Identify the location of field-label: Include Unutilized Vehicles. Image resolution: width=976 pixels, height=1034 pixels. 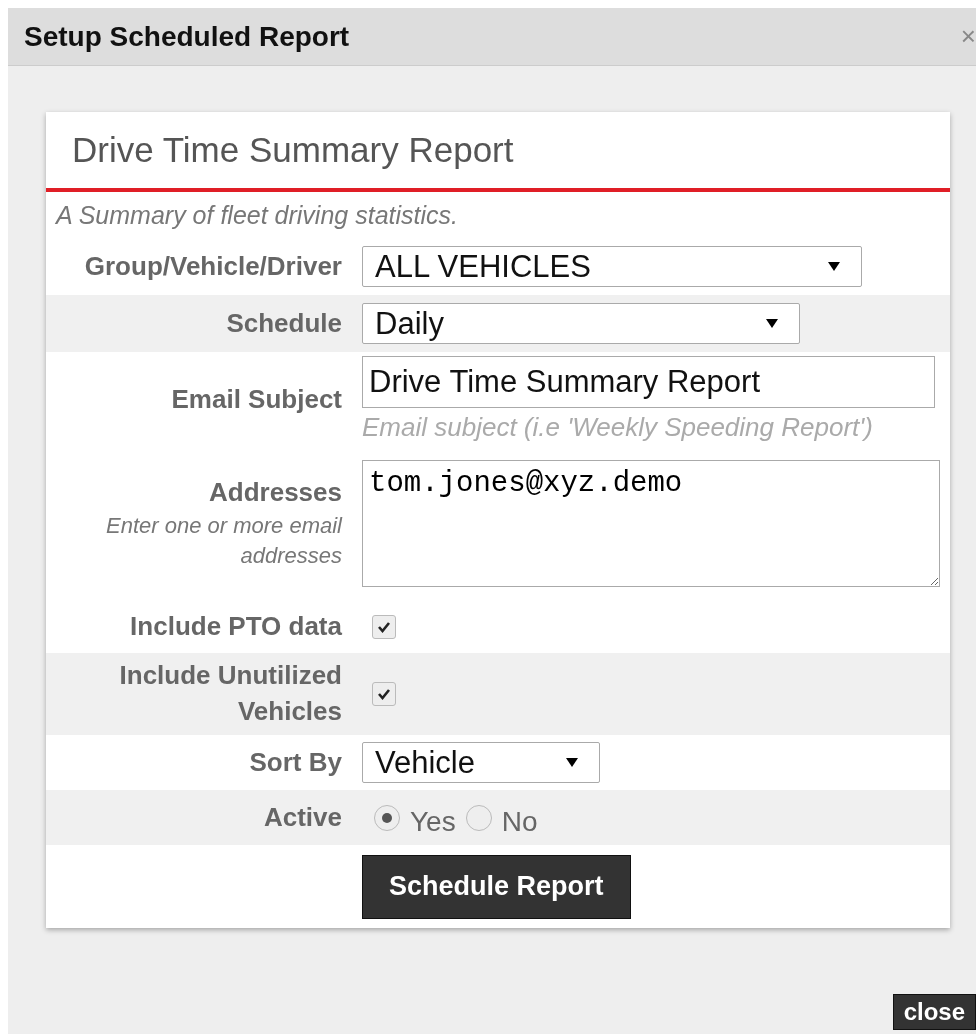
(230, 693).